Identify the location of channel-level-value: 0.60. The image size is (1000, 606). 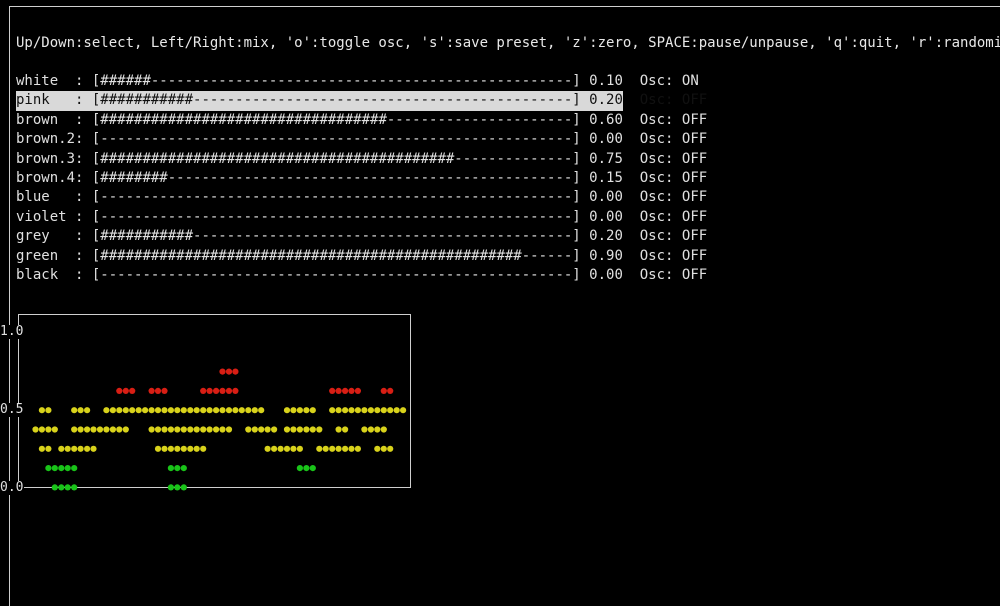
(606, 119).